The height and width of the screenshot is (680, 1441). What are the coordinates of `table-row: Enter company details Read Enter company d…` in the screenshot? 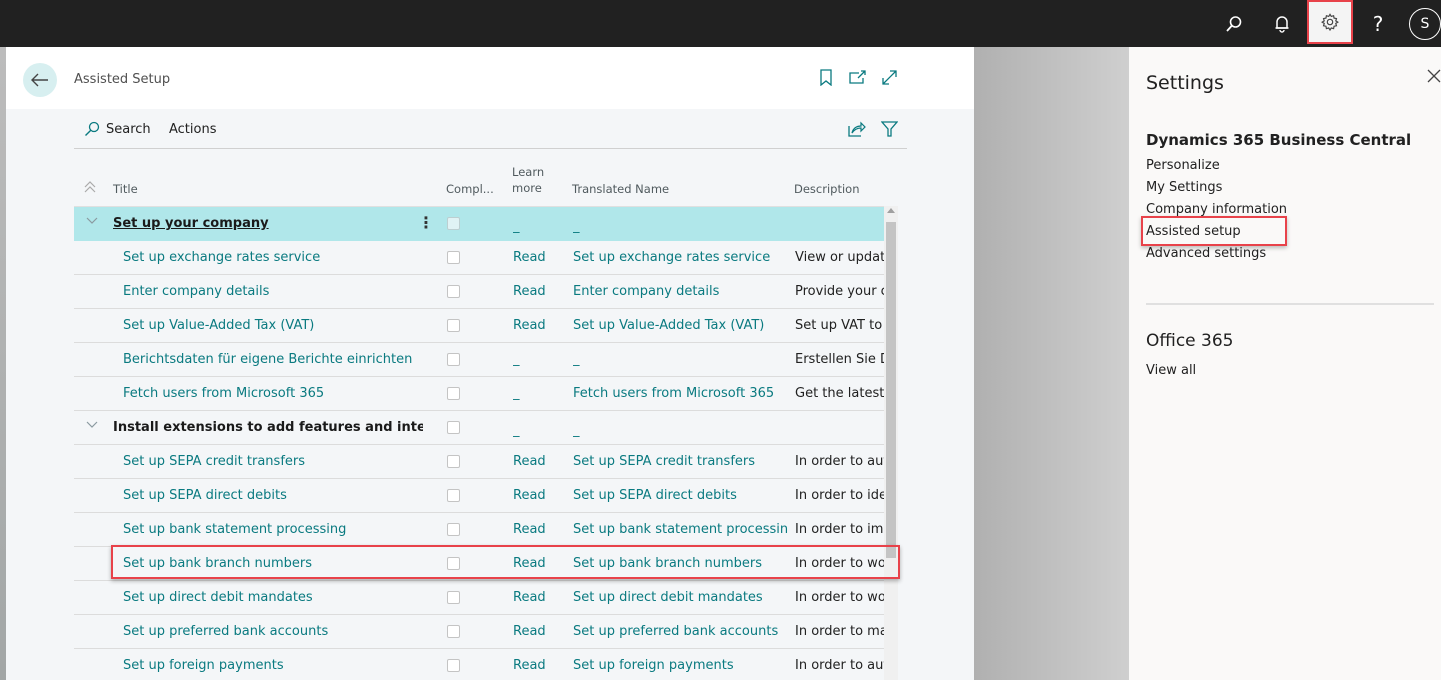 It's located at (481, 292).